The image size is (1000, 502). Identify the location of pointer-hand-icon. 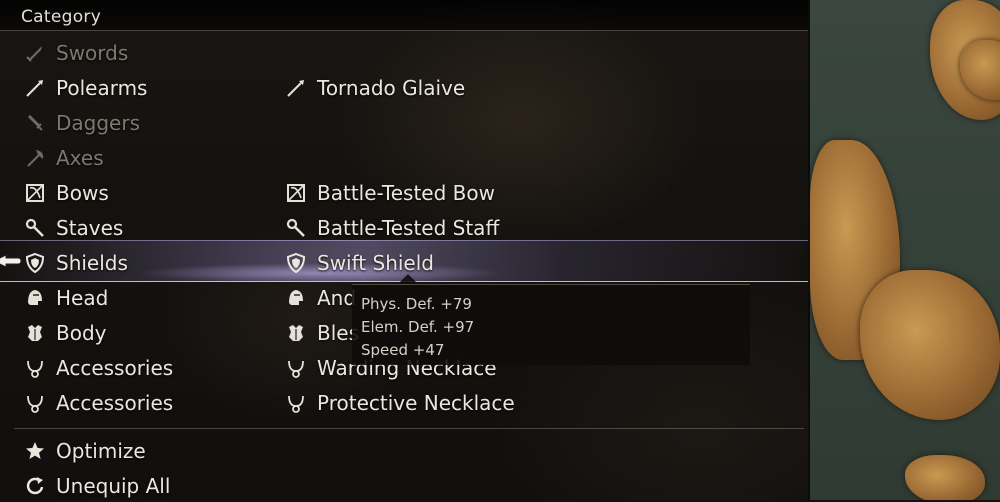
(11, 261).